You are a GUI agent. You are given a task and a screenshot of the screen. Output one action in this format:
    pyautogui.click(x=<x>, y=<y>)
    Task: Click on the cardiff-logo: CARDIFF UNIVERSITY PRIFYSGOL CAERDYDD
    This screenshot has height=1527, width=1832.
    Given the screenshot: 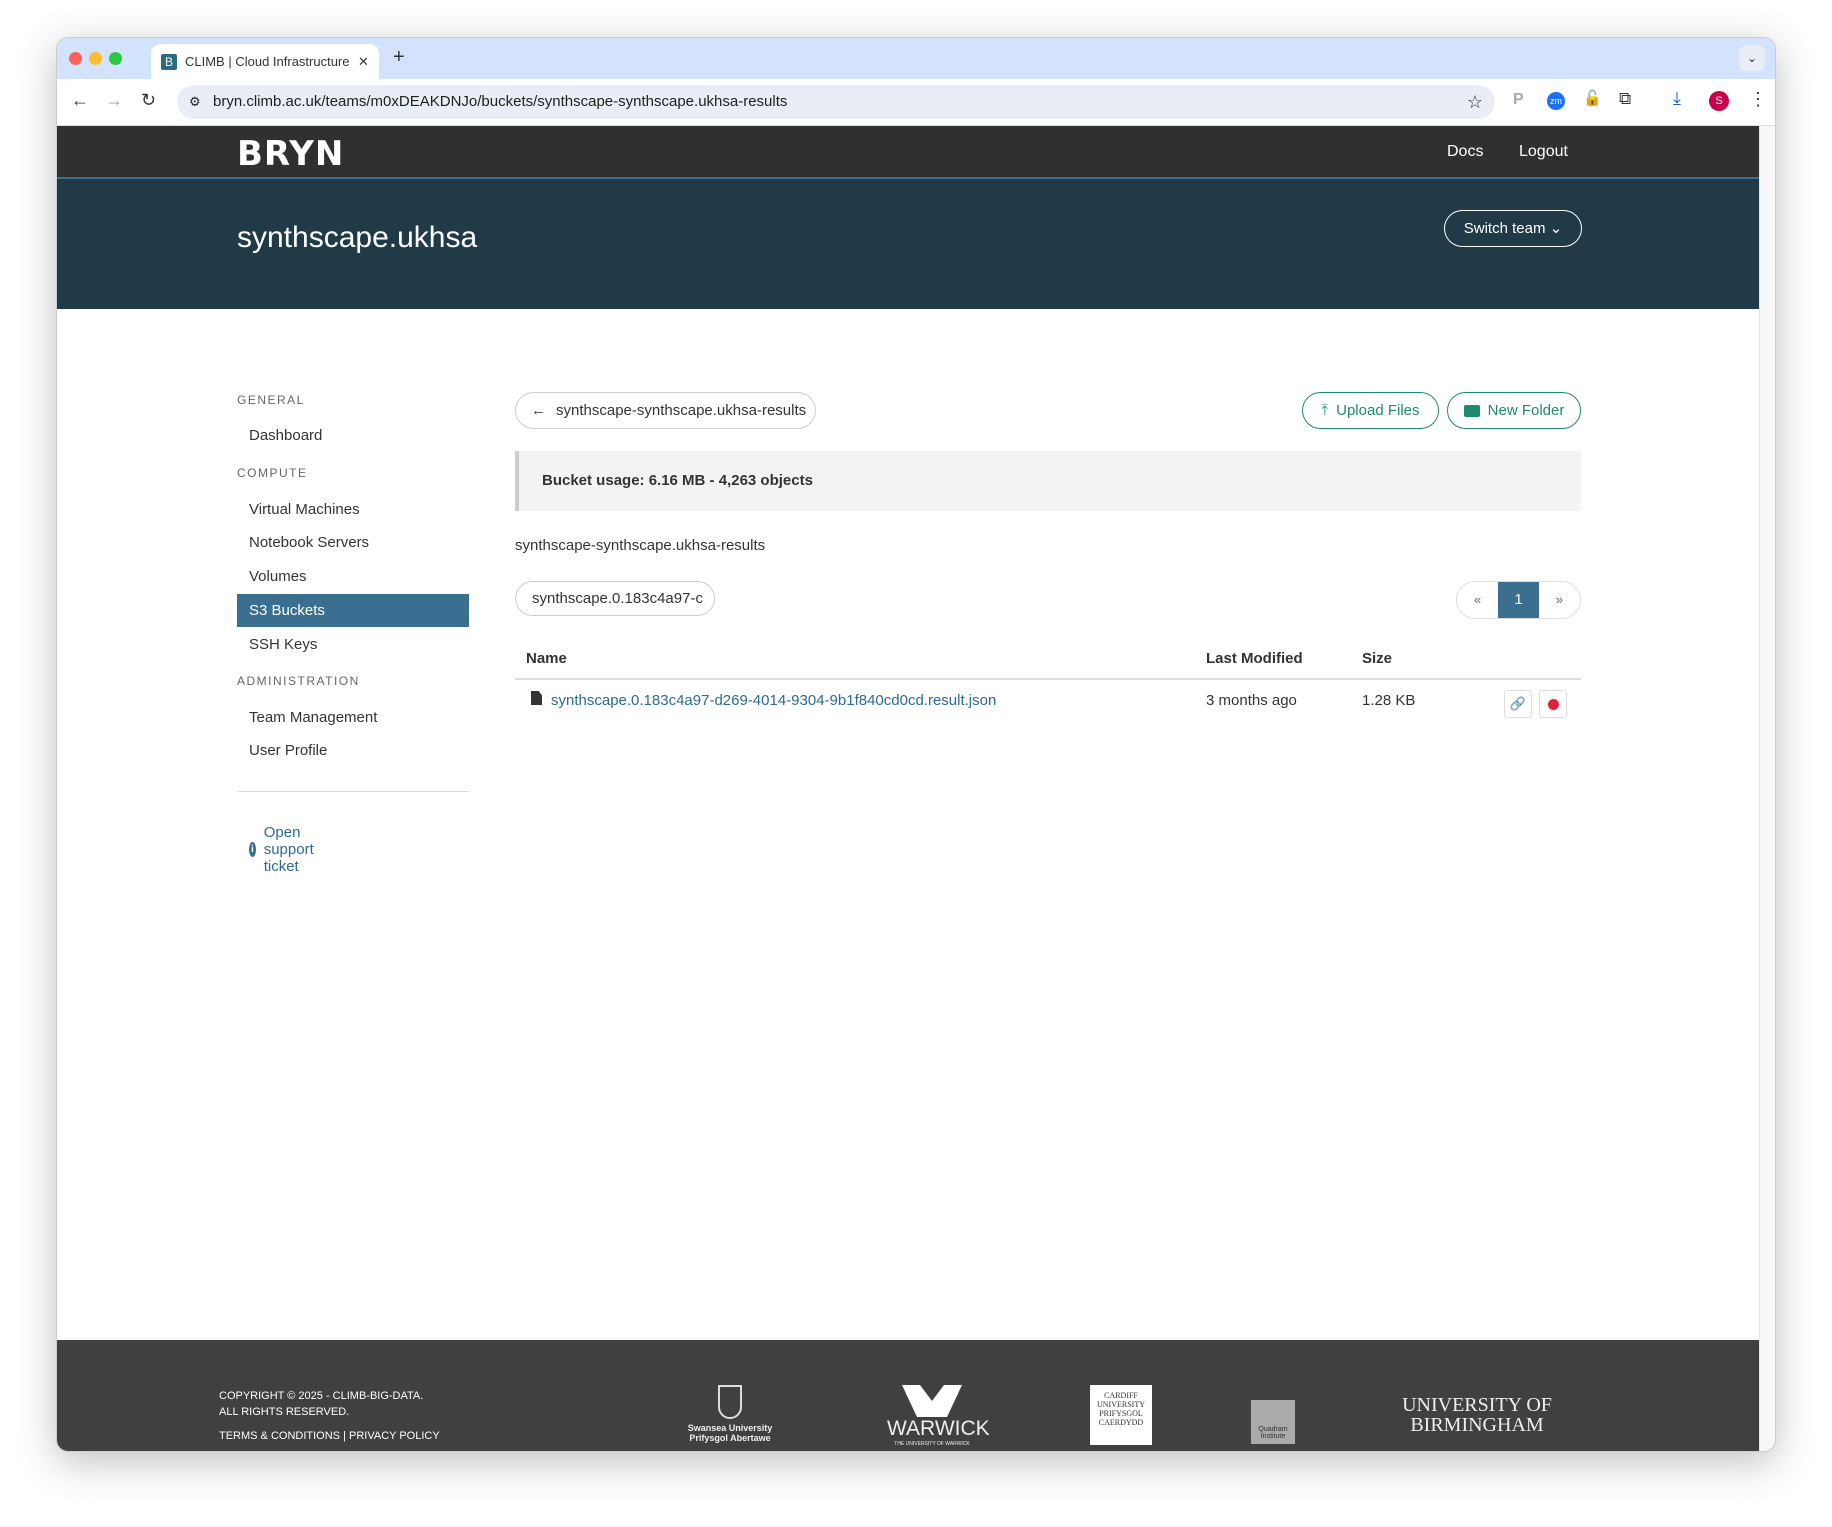 What is the action you would take?
    pyautogui.click(x=1121, y=1415)
    